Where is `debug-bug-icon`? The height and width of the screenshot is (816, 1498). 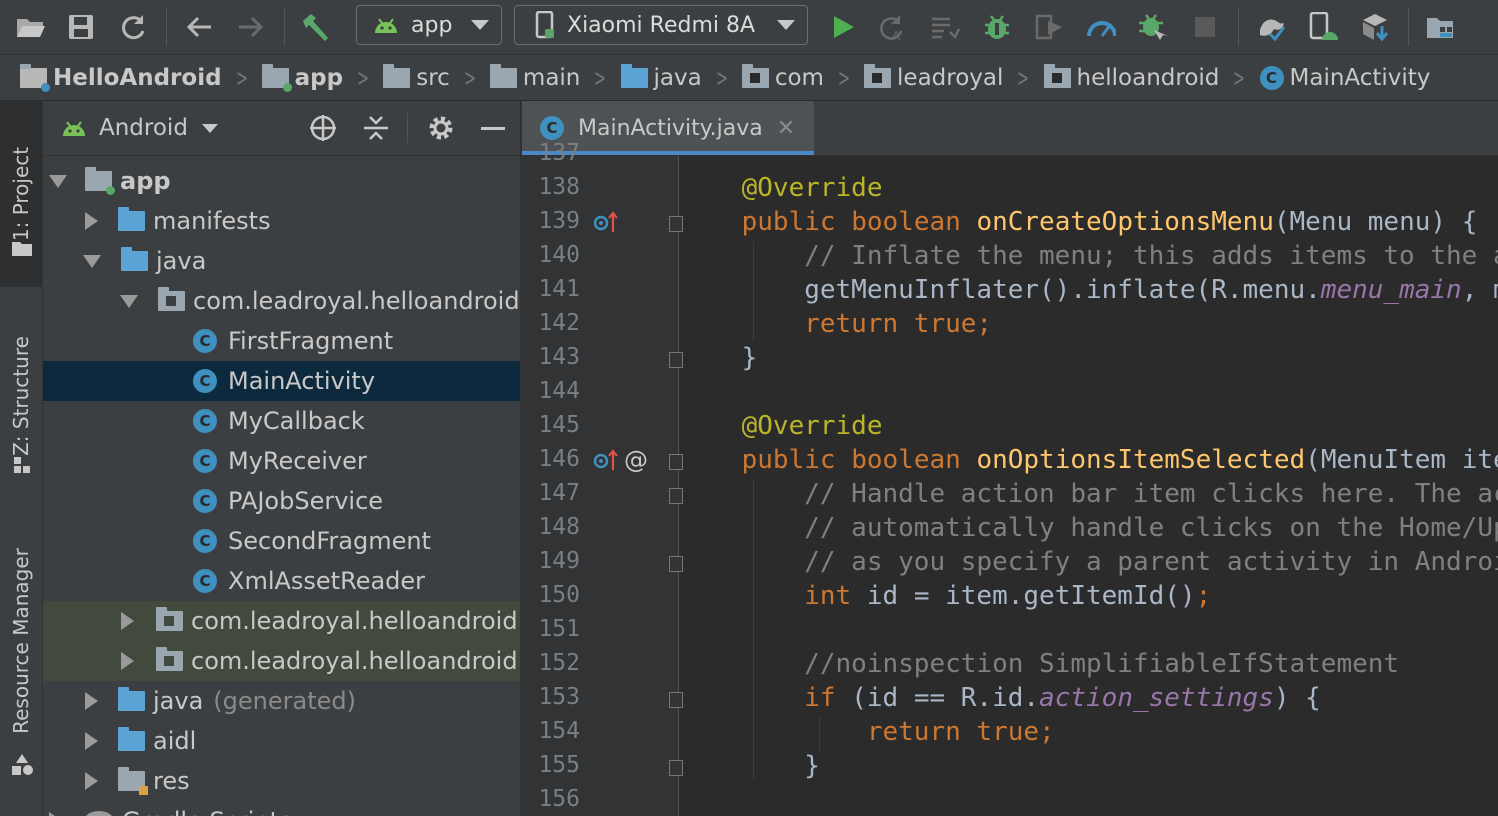
debug-bug-icon is located at coordinates (997, 27).